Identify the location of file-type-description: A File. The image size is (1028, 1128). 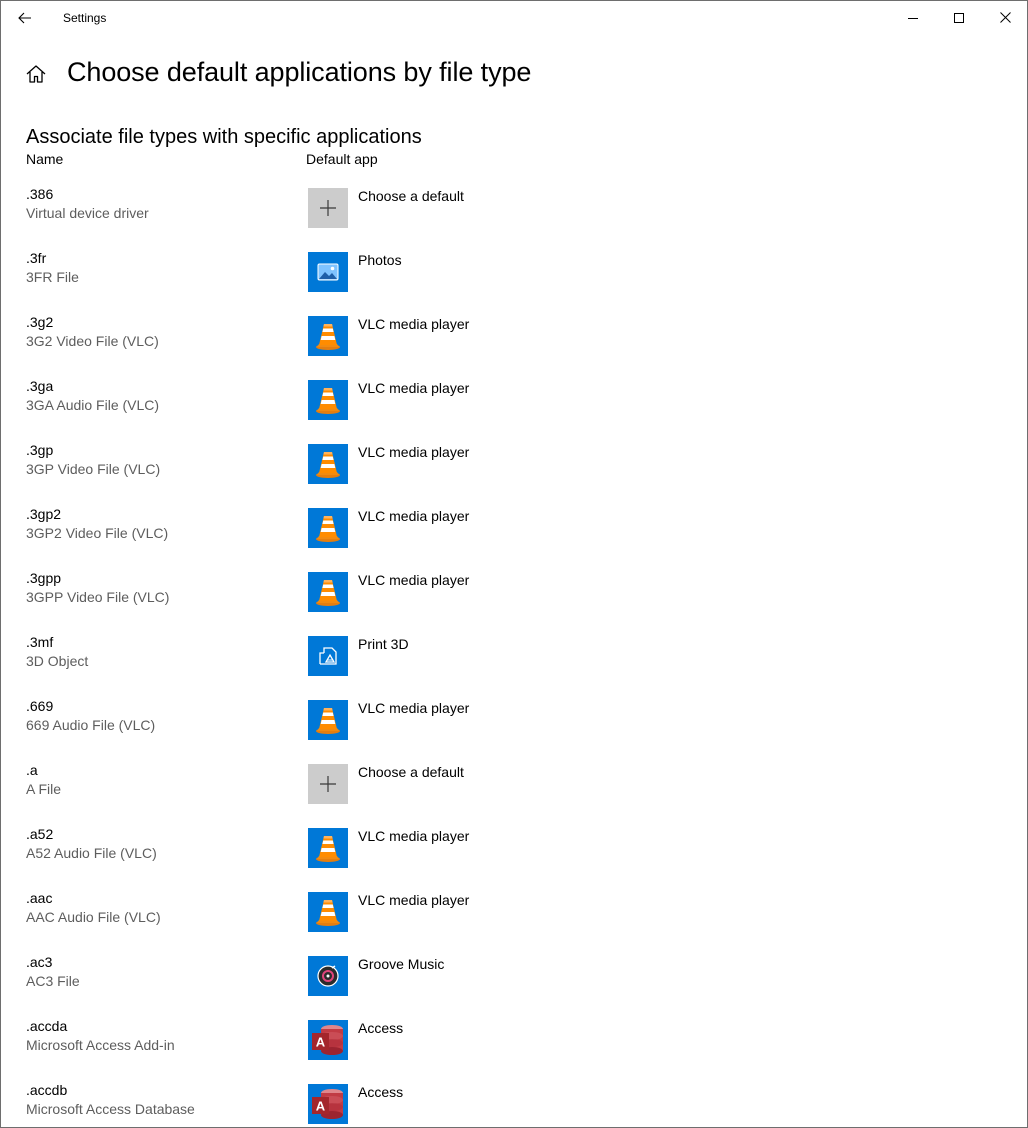
(44, 789).